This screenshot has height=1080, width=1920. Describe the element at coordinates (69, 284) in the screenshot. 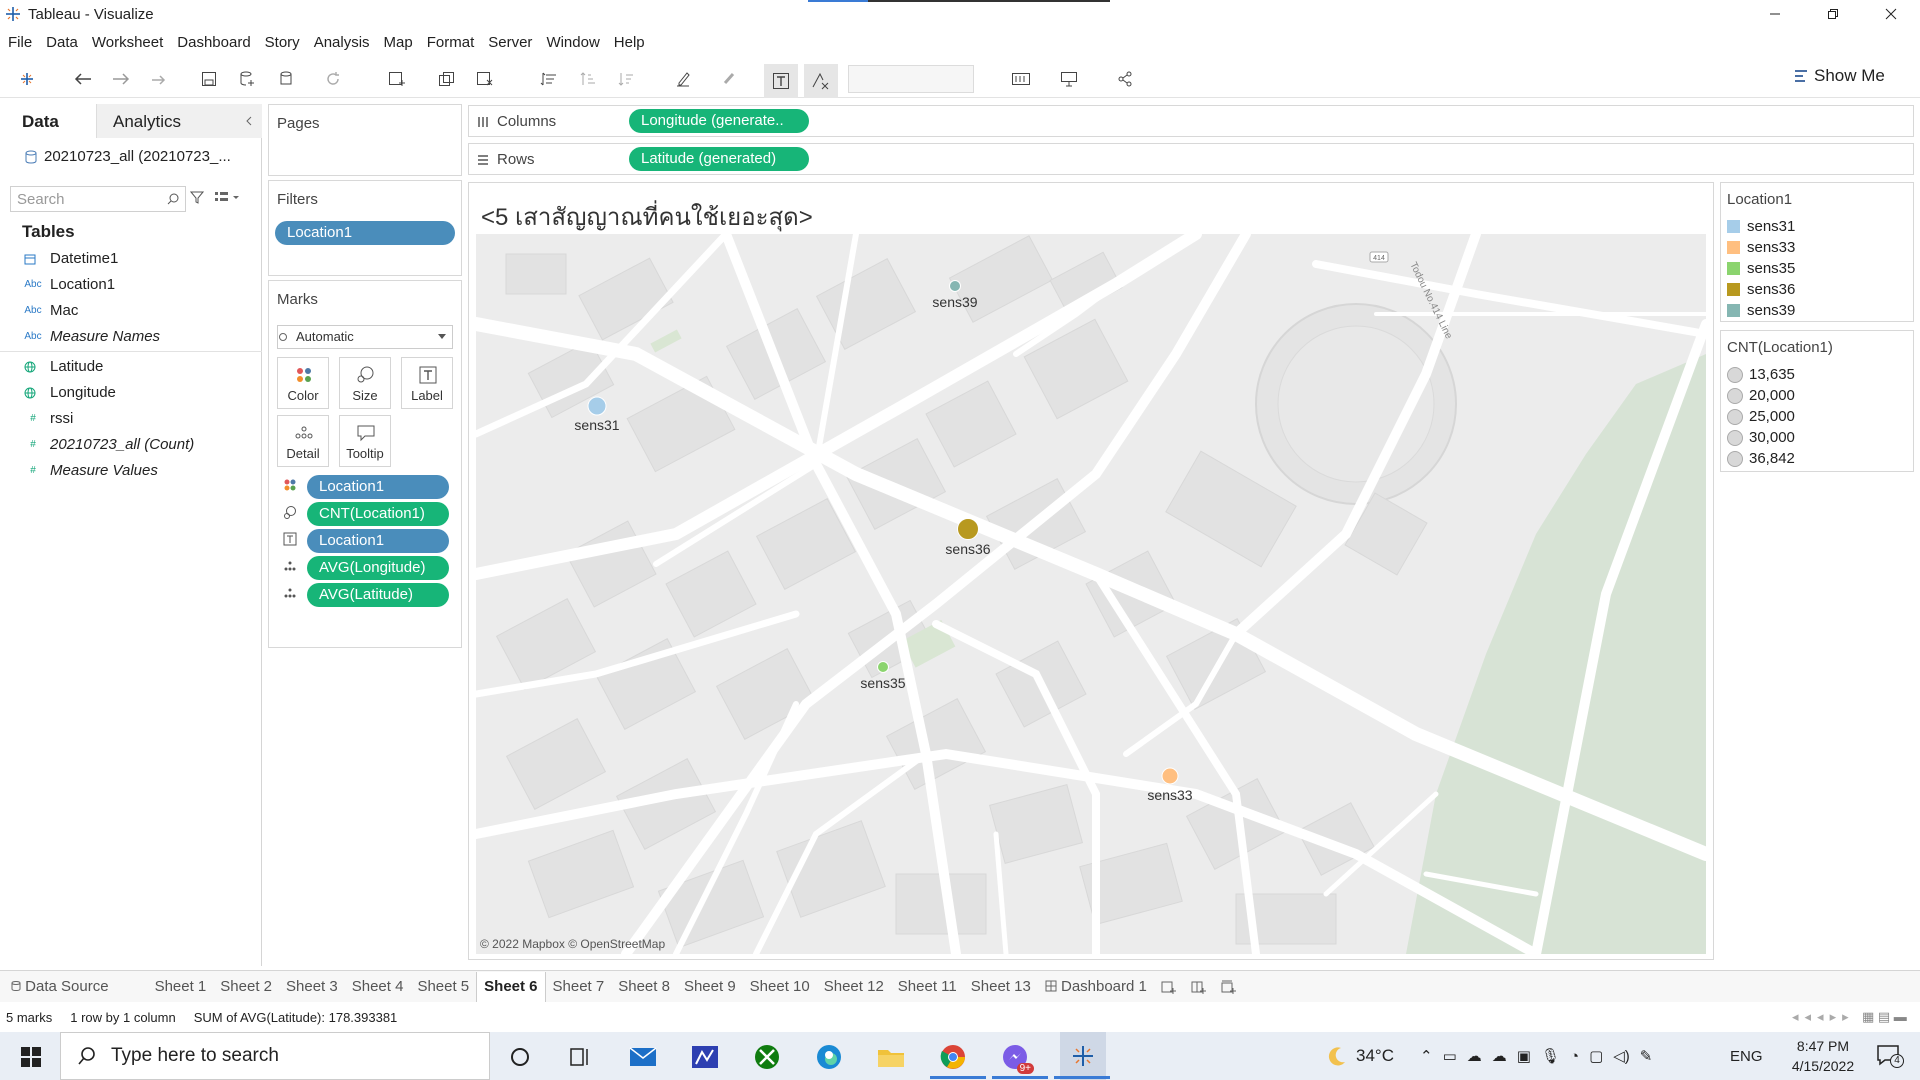

I see `field-location1: Abc Location1` at that location.